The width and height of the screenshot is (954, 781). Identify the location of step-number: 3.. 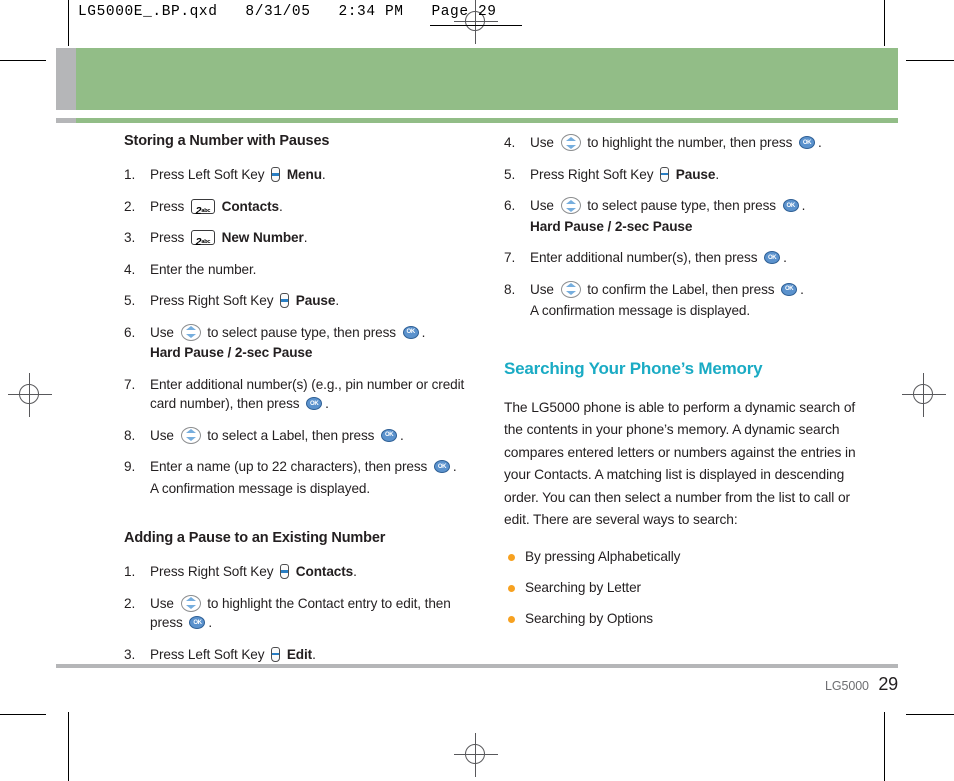
(130, 654).